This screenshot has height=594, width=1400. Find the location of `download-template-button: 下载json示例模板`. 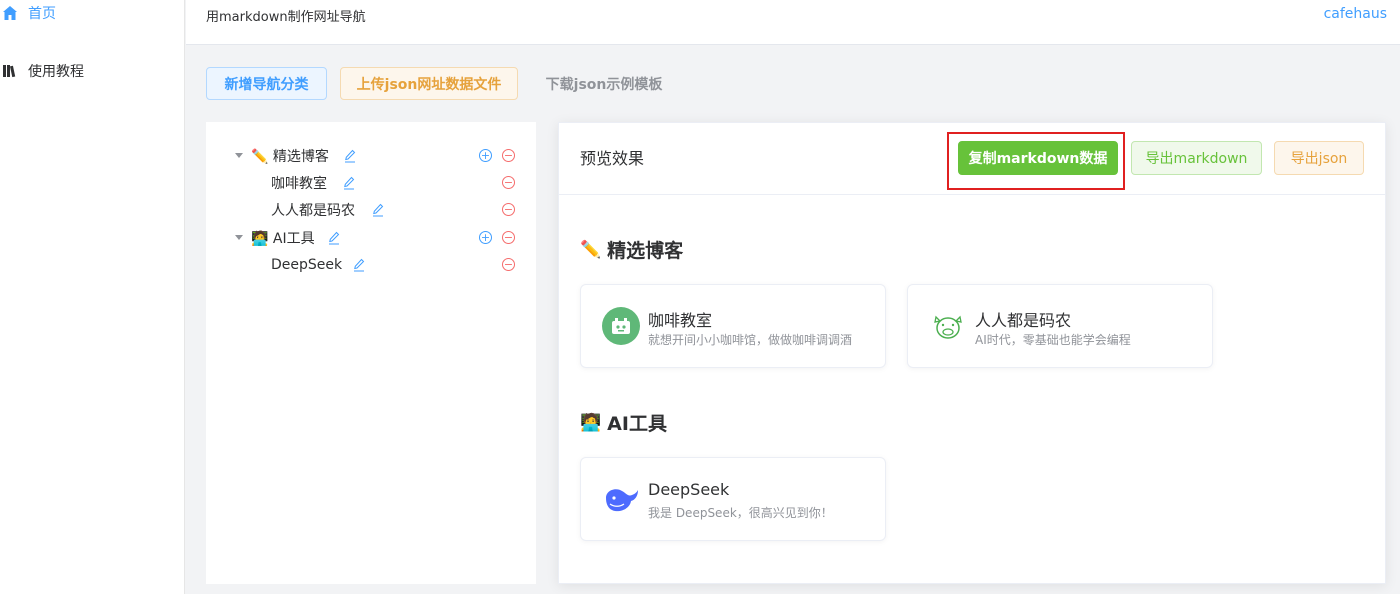

download-template-button: 下载json示例模板 is located at coordinates (604, 83).